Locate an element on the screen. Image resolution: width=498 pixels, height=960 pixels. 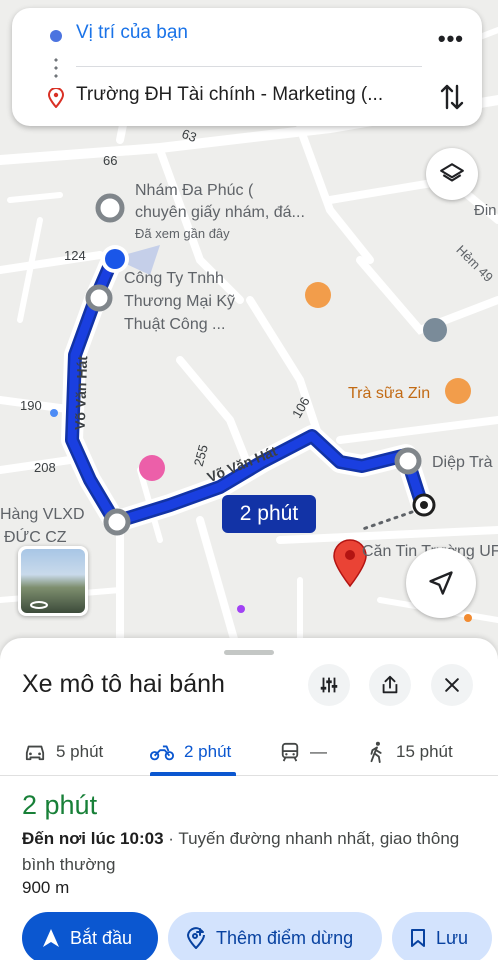
bookmark-icon is located at coordinates (418, 938).